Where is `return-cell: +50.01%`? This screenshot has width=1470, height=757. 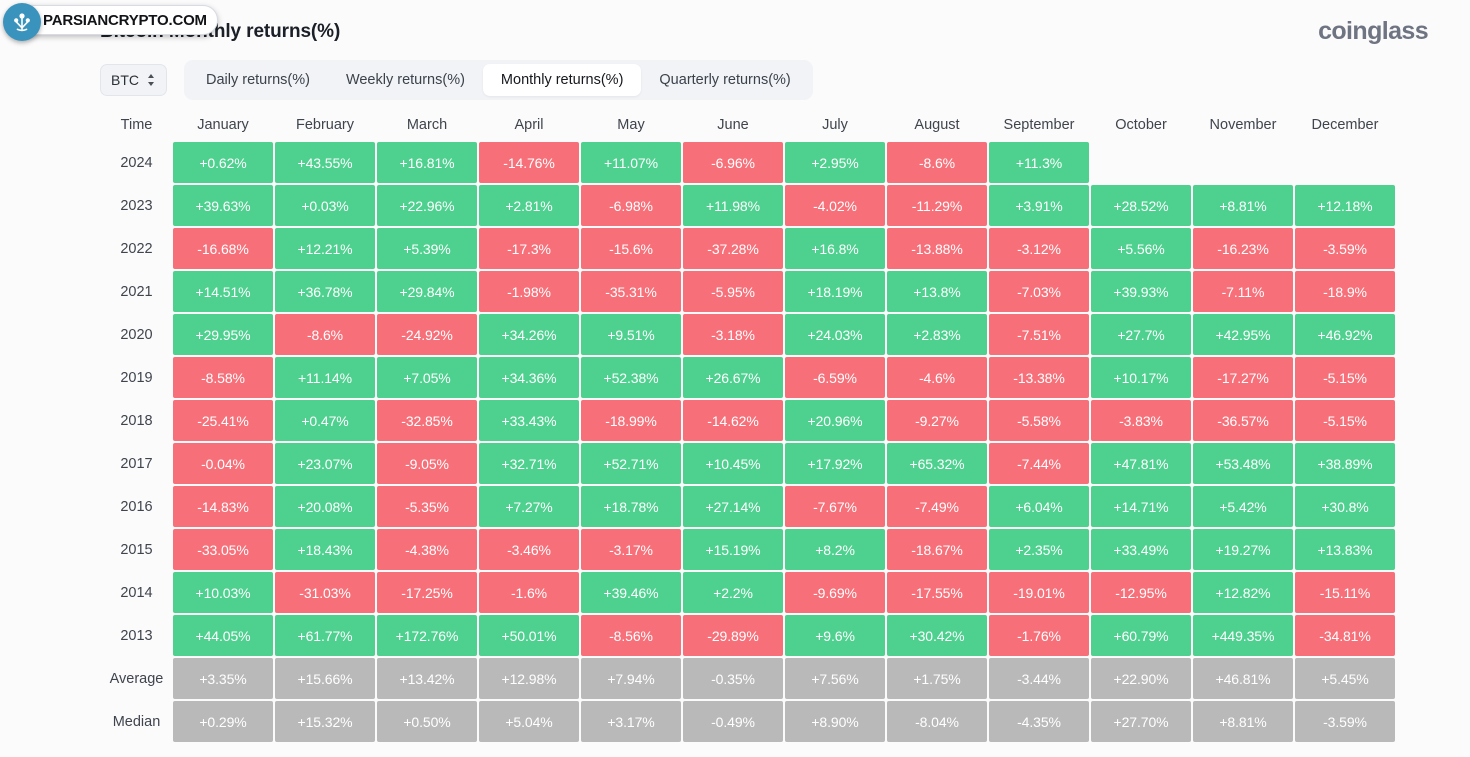
return-cell: +50.01% is located at coordinates (529, 635).